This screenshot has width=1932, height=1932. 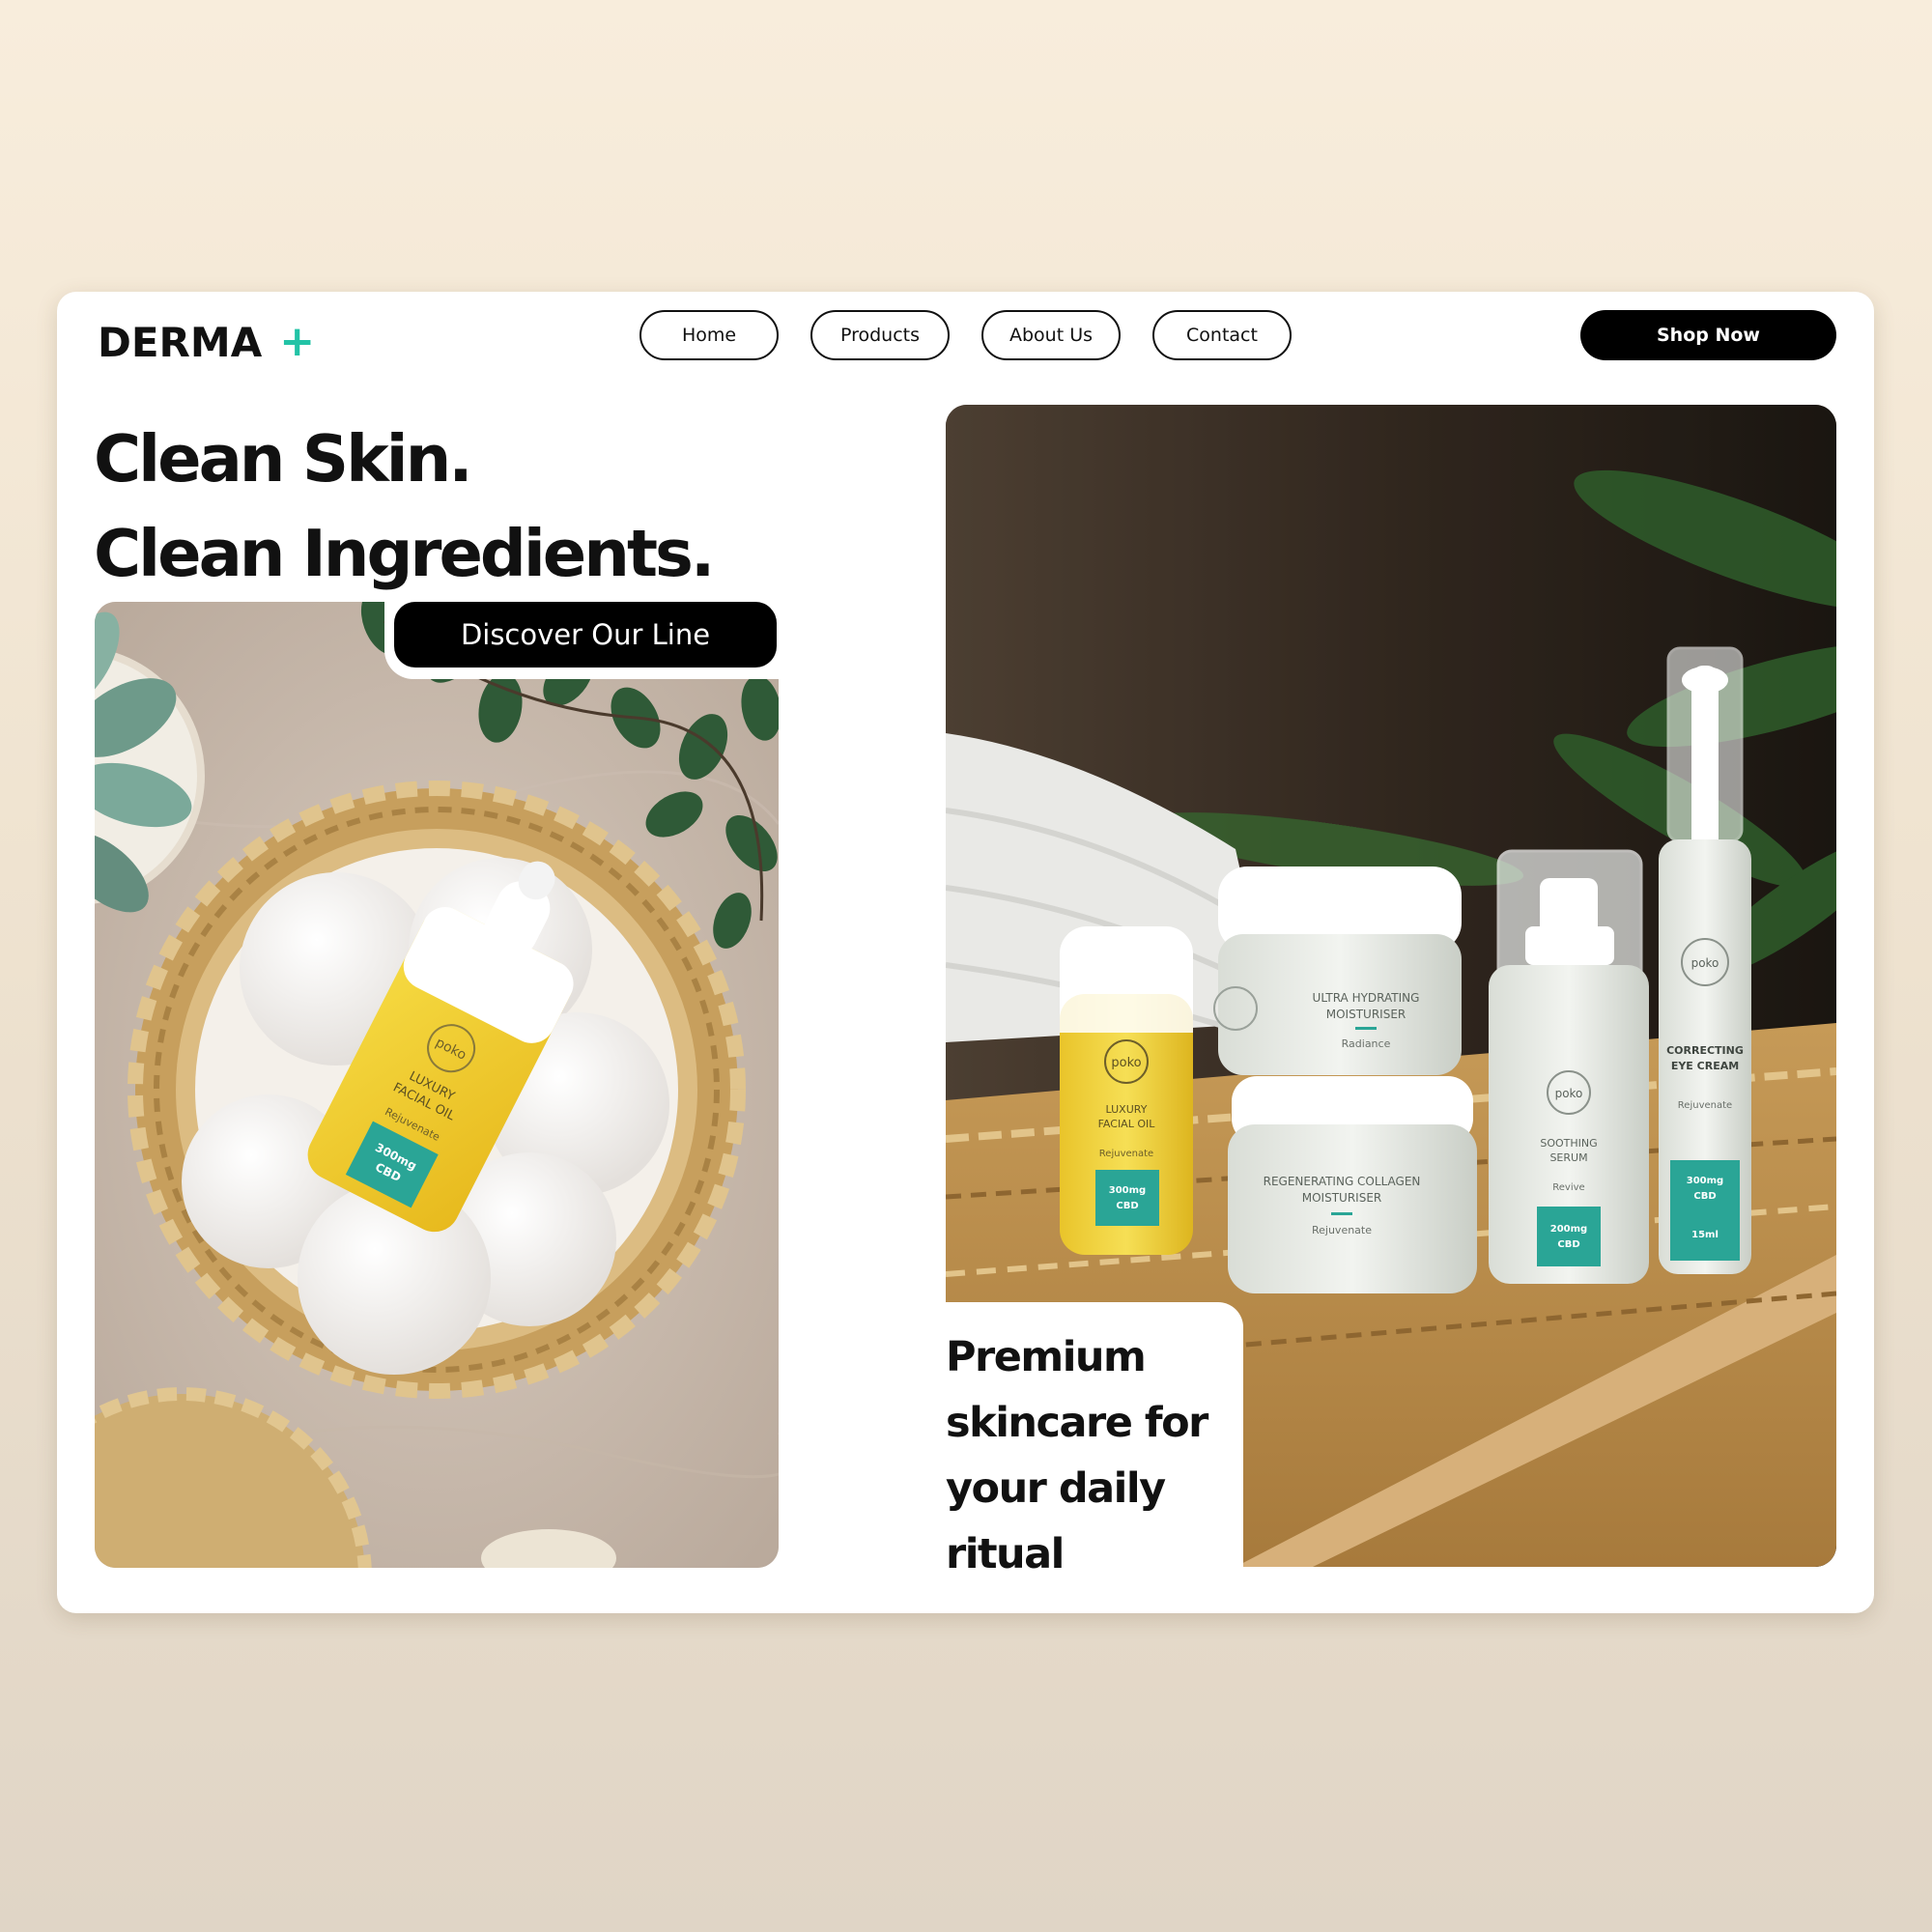 What do you see at coordinates (1705, 1066) in the screenshot?
I see `eye-name-2: EYE CREAM` at bounding box center [1705, 1066].